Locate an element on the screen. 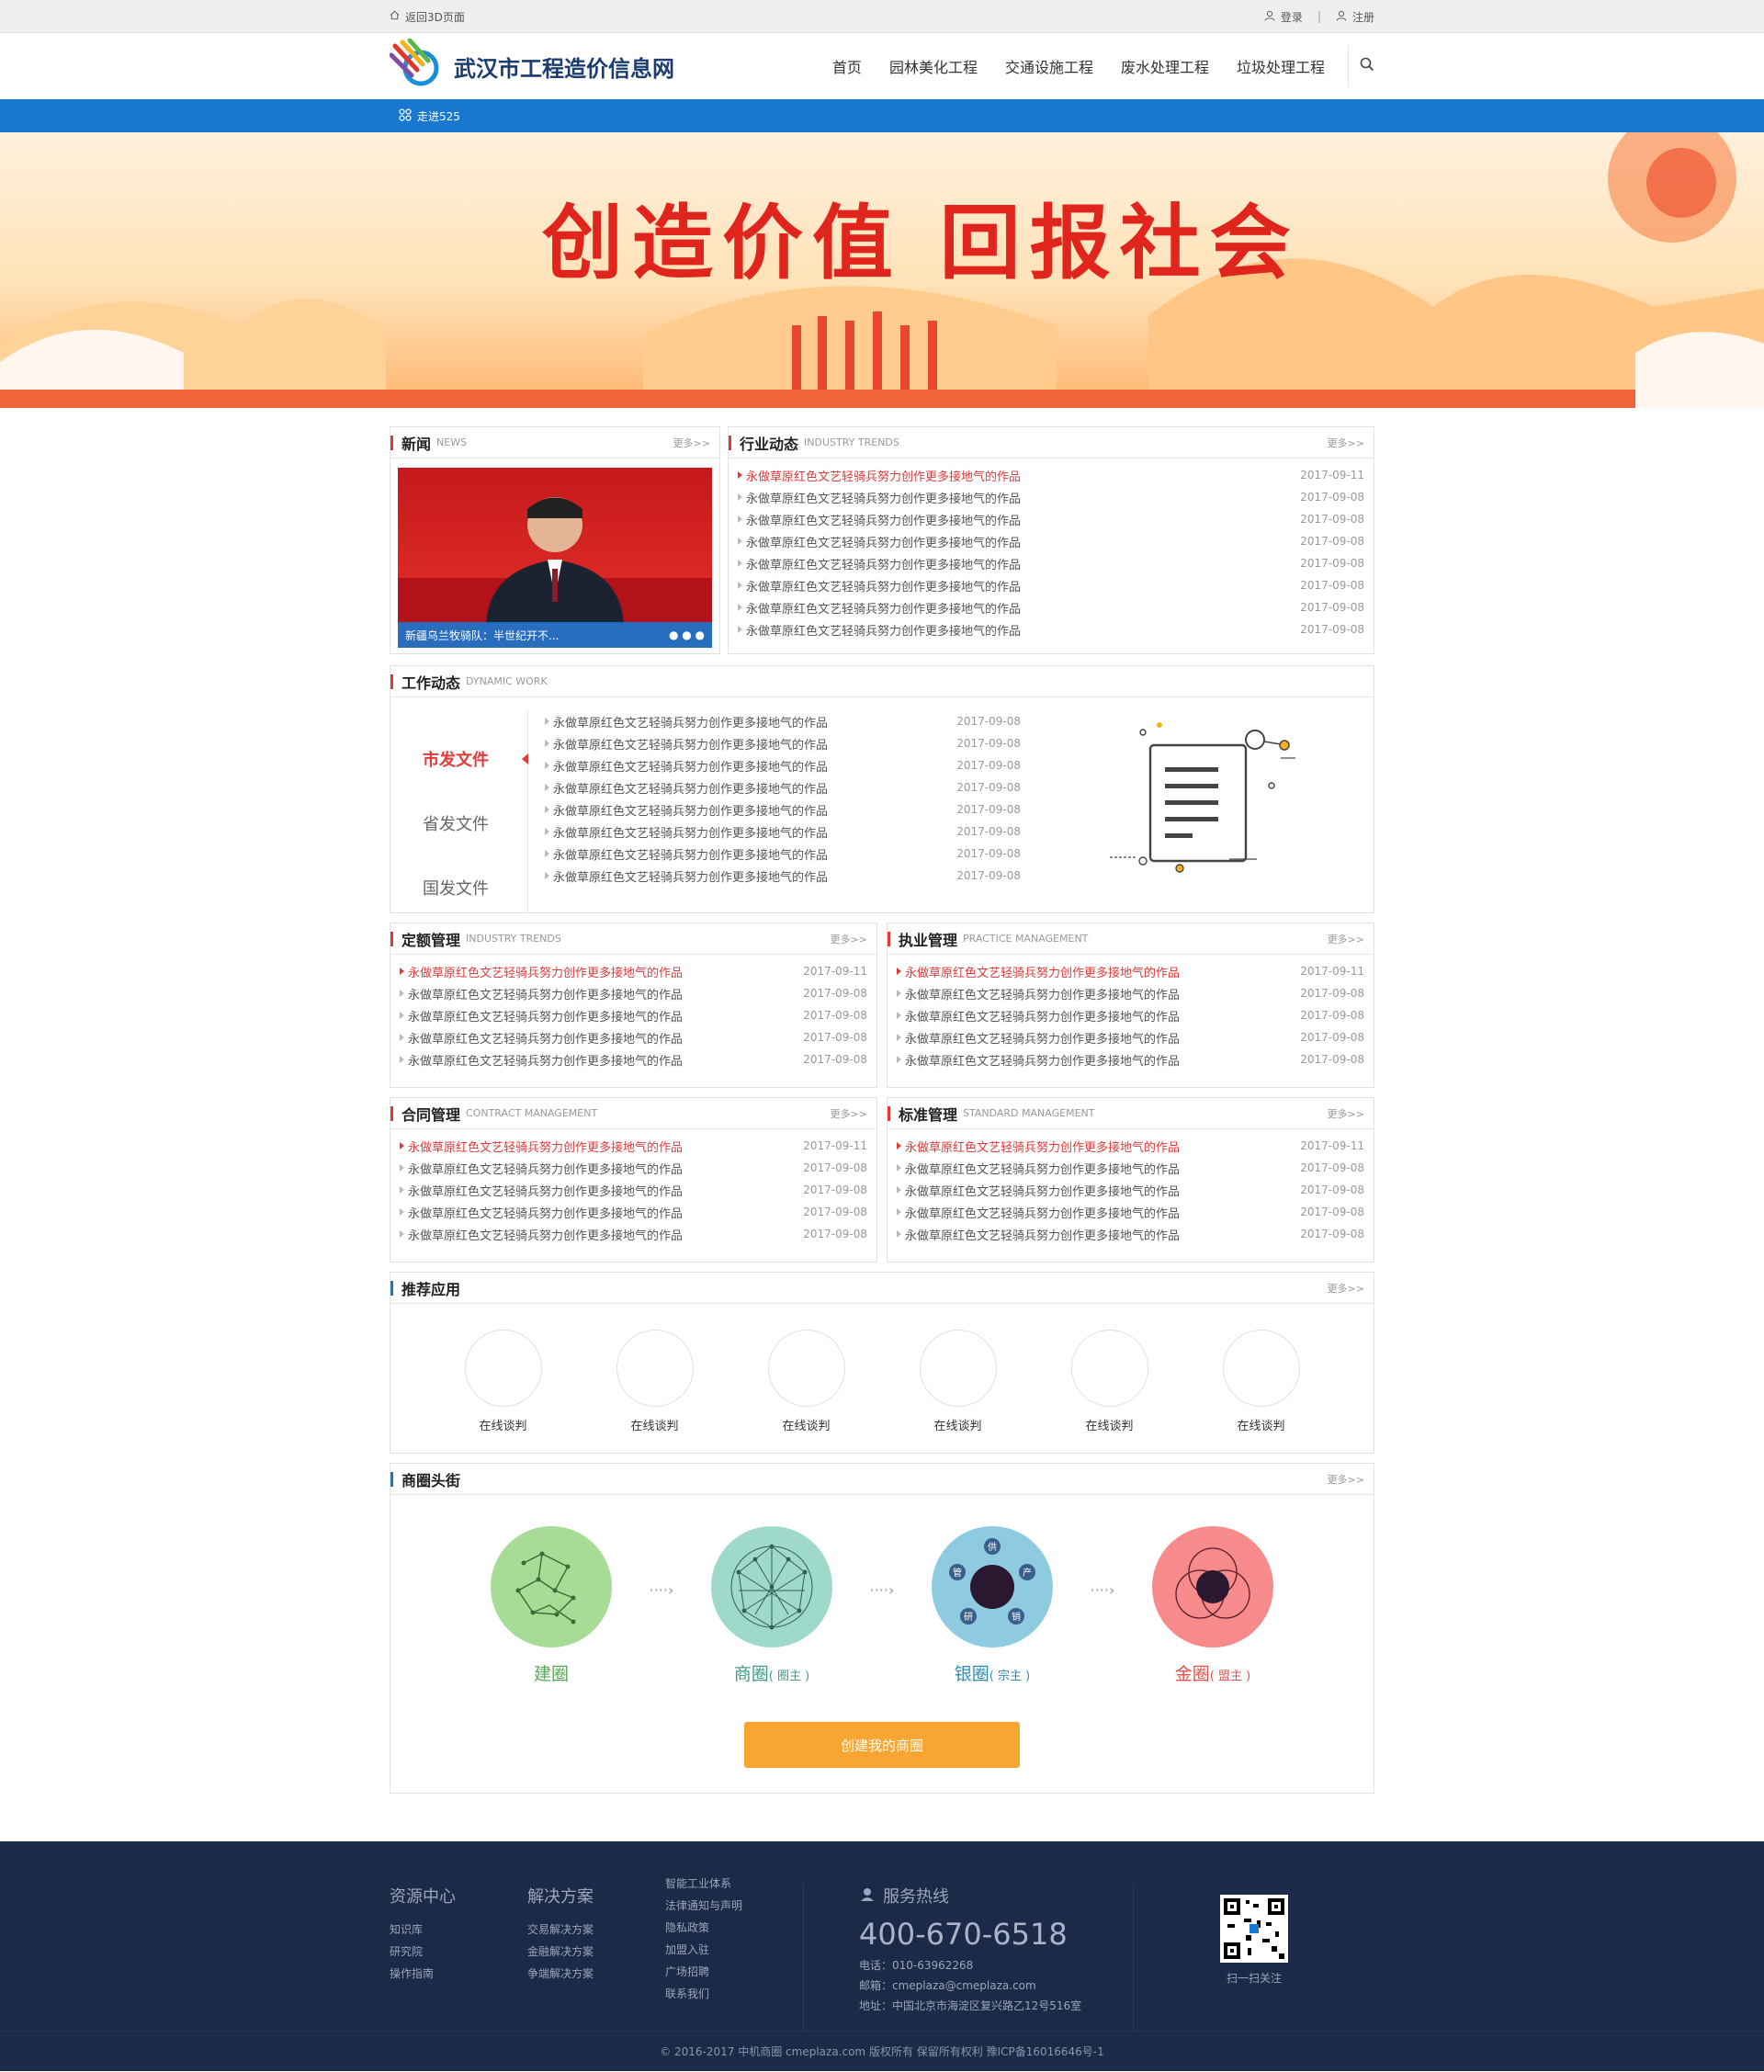 The width and height of the screenshot is (1764, 2072). standard-more-link: 更多>> is located at coordinates (1346, 1113).